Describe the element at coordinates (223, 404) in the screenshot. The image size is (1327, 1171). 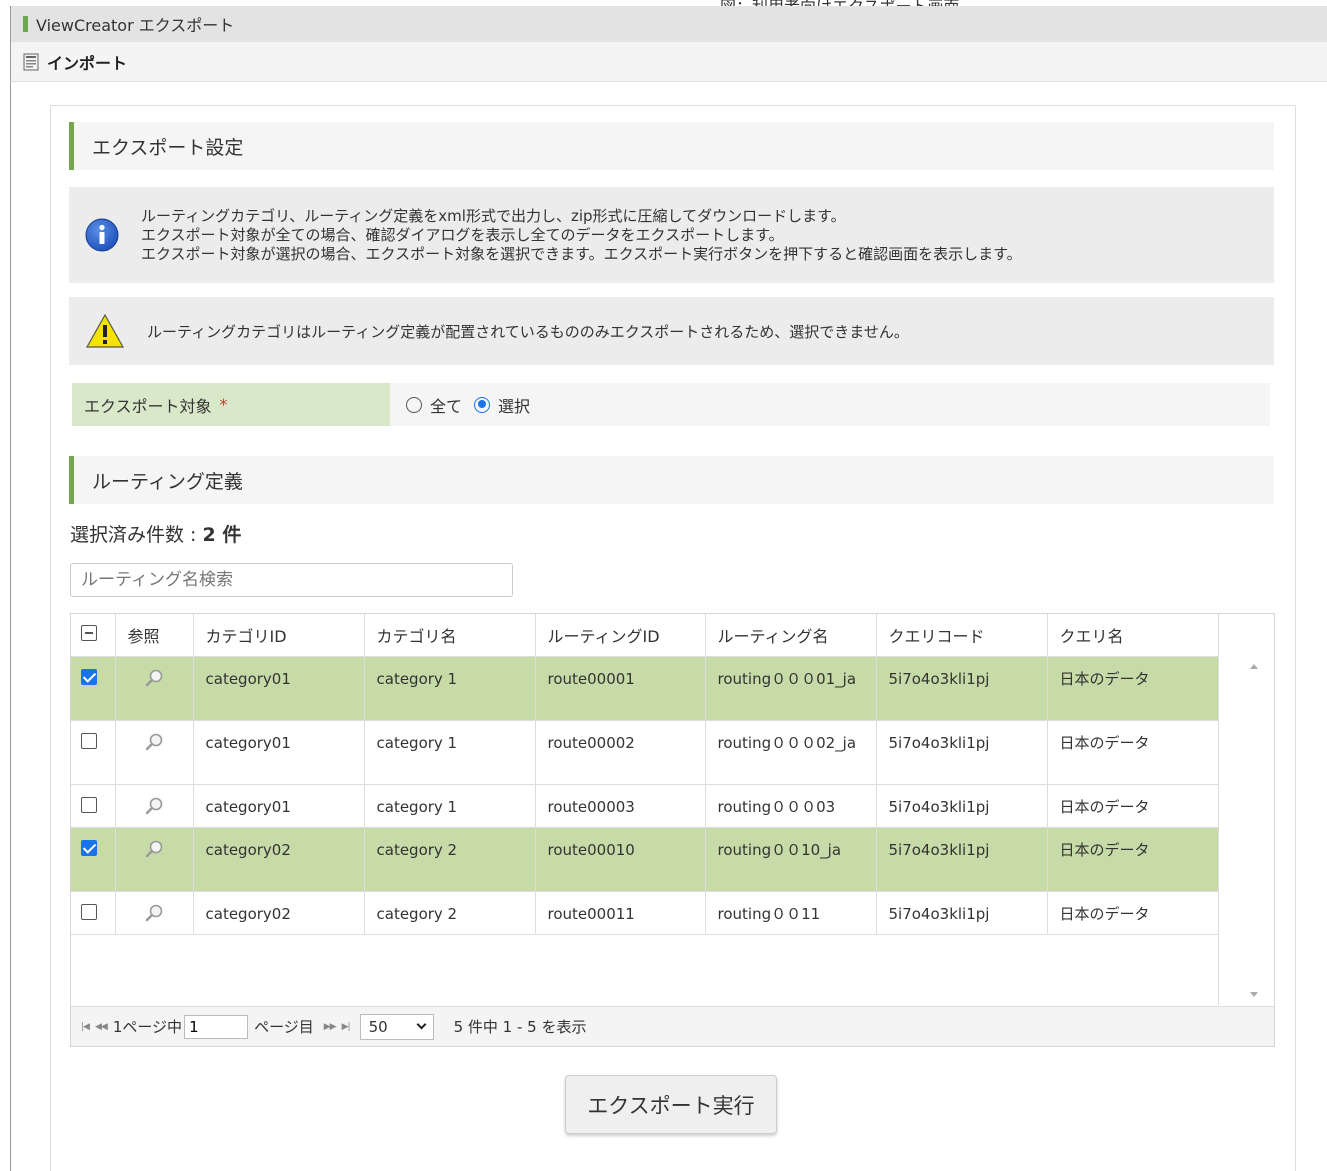
I see `required-mark: *` at that location.